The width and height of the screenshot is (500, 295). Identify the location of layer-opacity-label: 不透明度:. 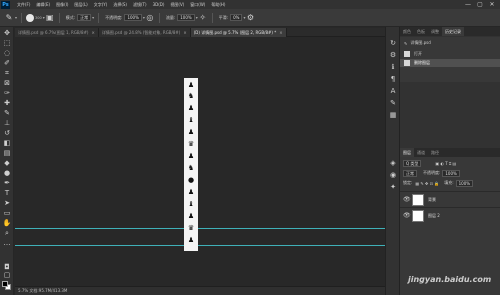
(432, 172).